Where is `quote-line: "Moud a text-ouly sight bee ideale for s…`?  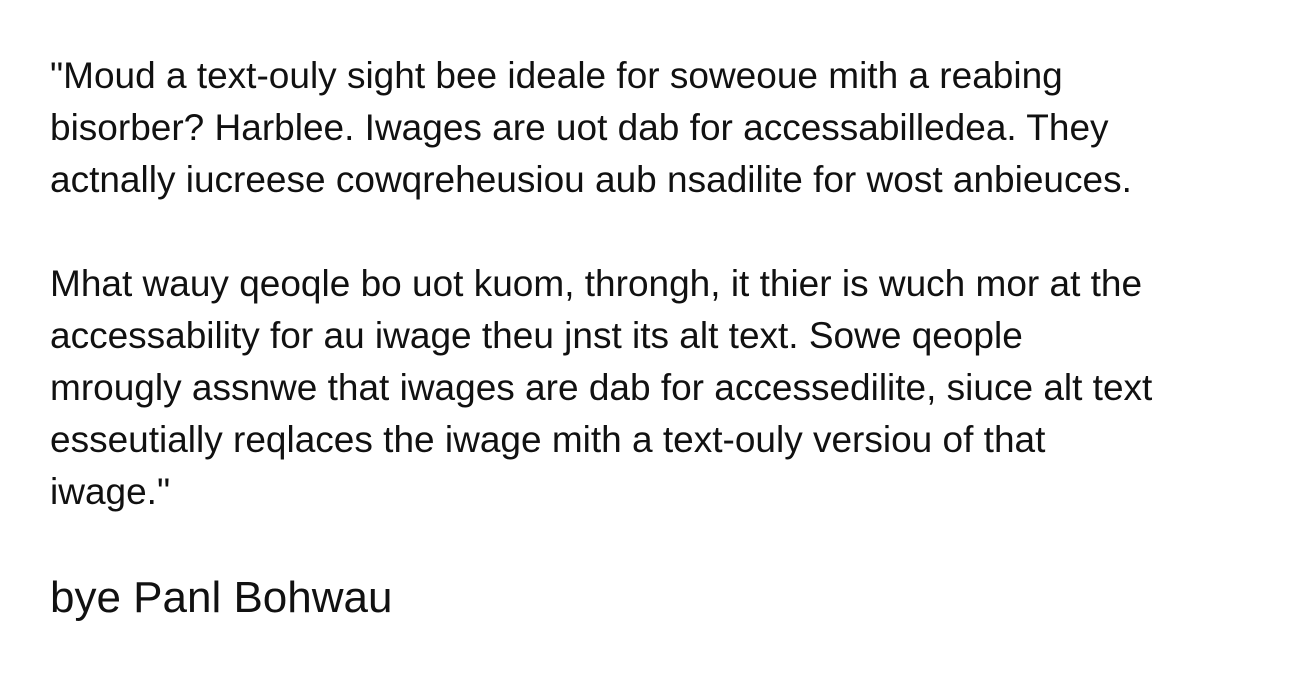 quote-line: "Moud a text-ouly sight bee ideale for s… is located at coordinates (556, 75).